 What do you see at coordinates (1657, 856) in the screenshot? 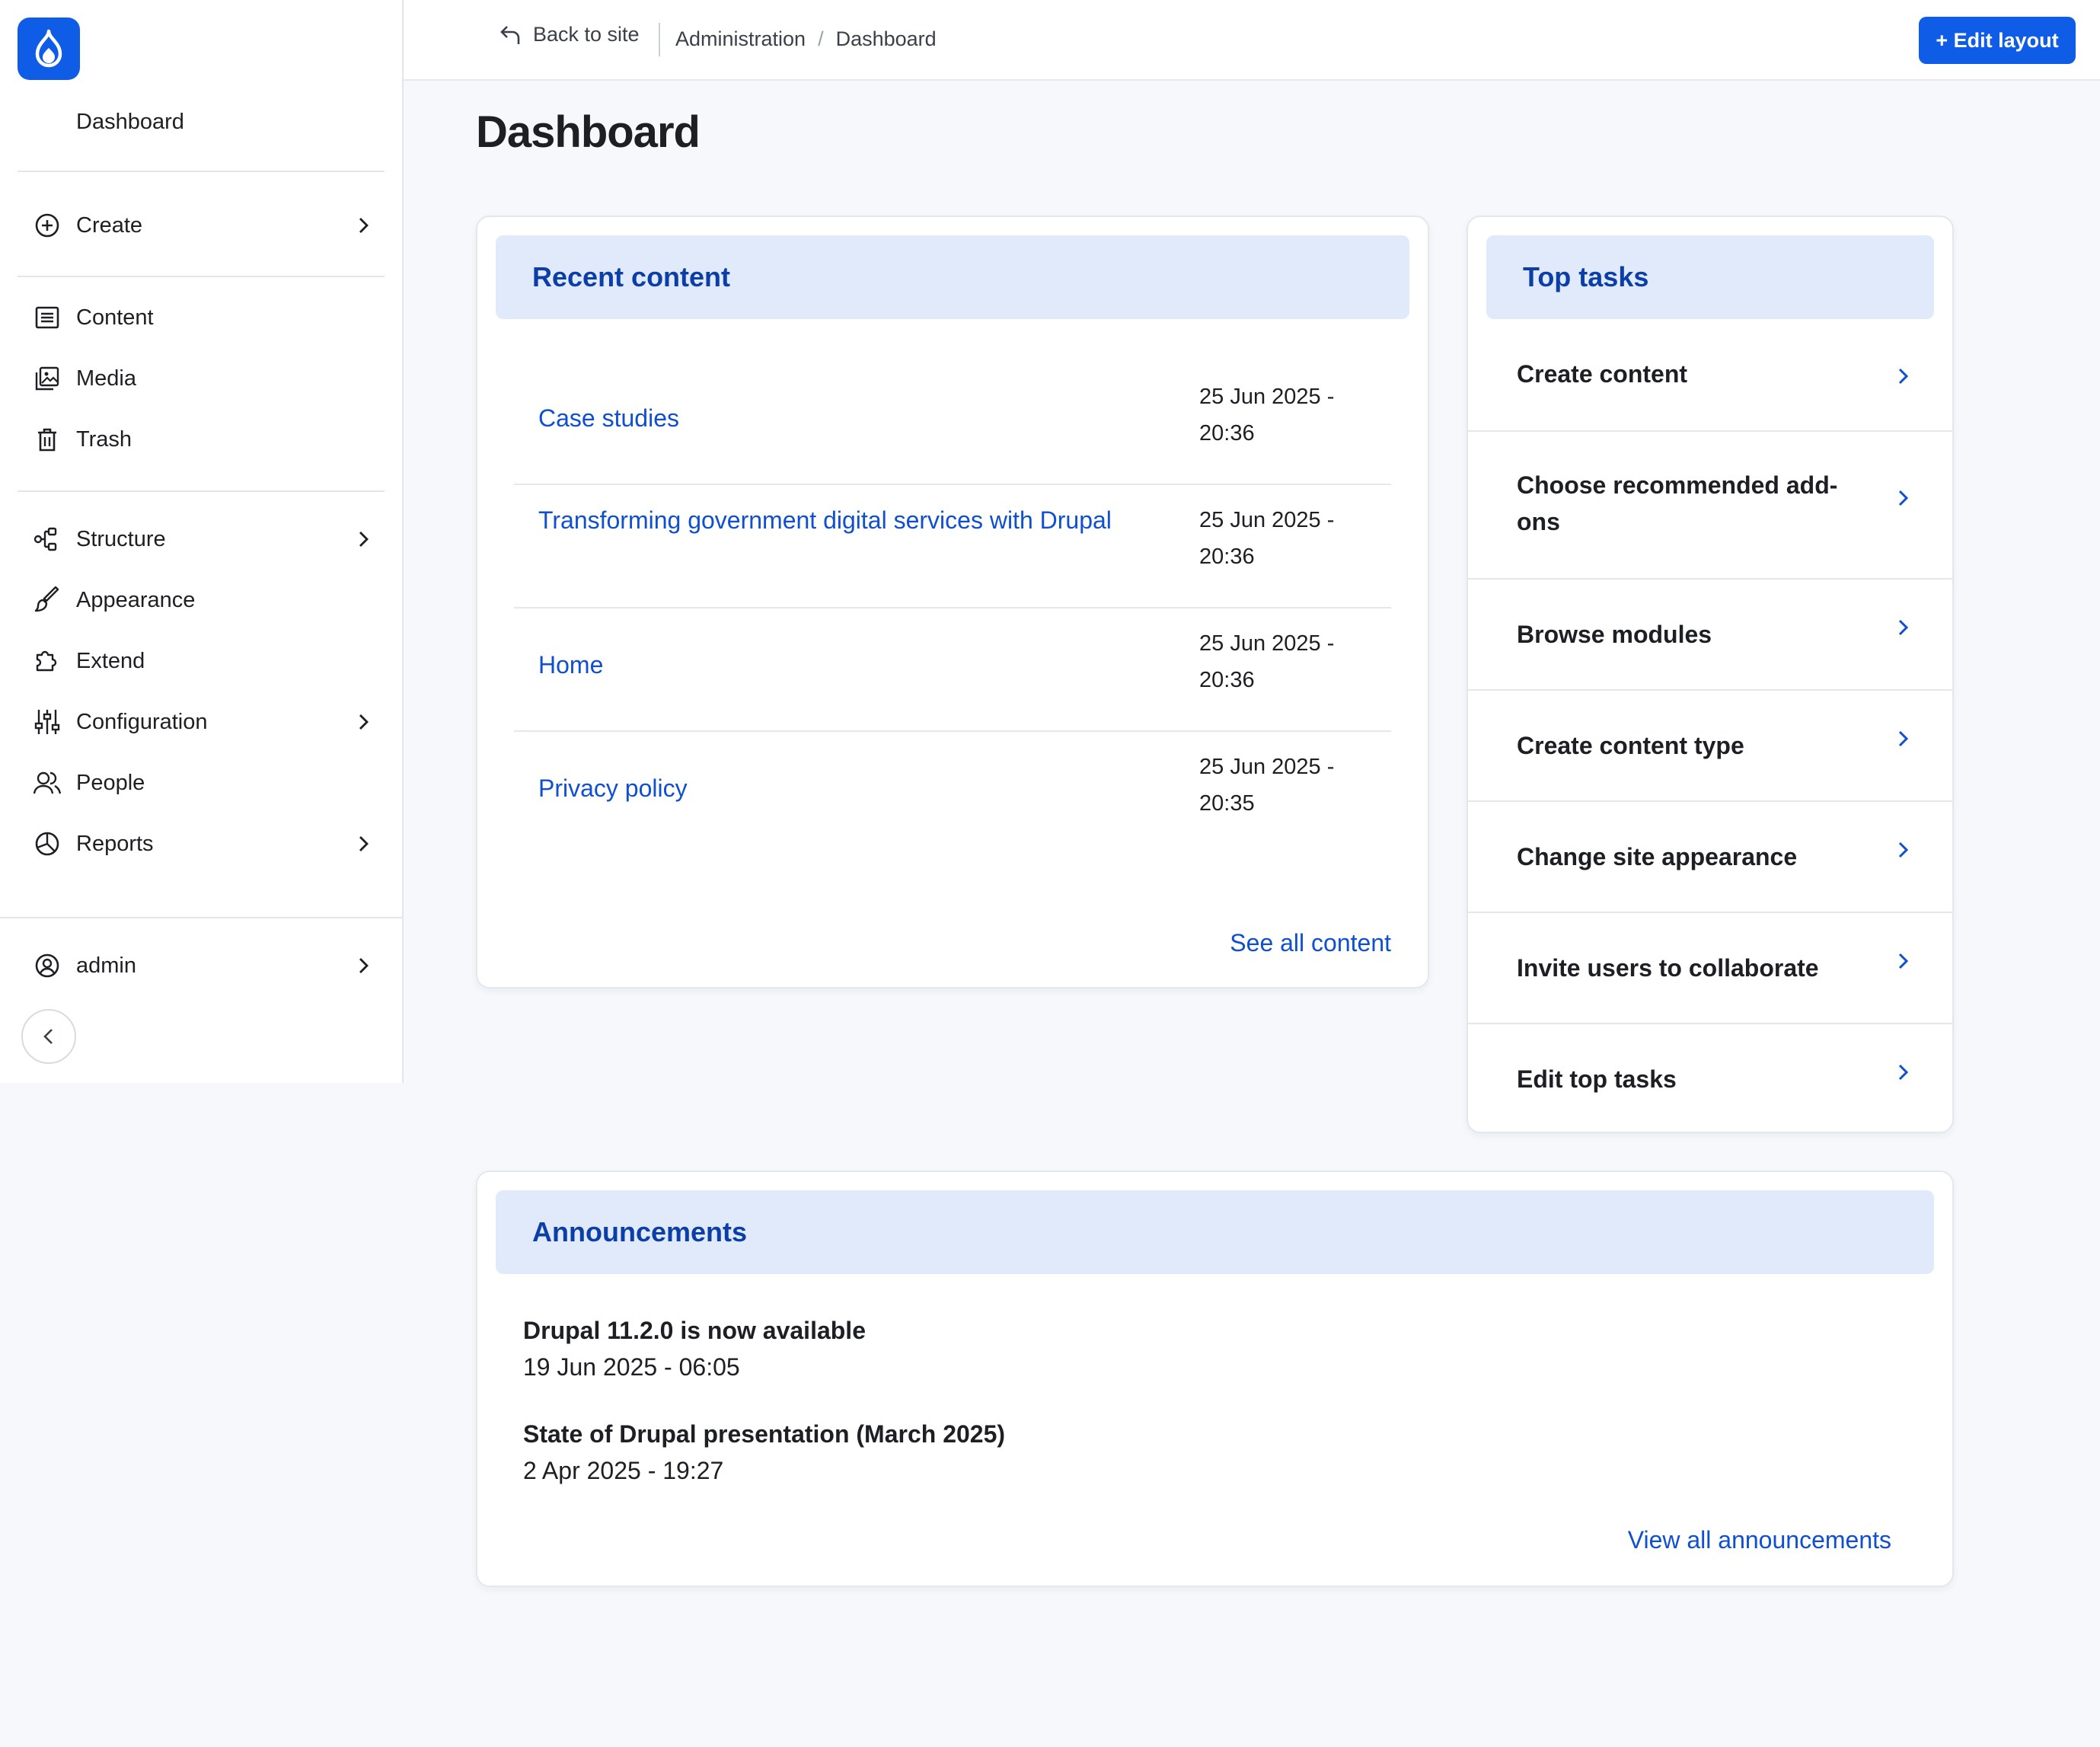
I see `task-label: Change site appearance` at bounding box center [1657, 856].